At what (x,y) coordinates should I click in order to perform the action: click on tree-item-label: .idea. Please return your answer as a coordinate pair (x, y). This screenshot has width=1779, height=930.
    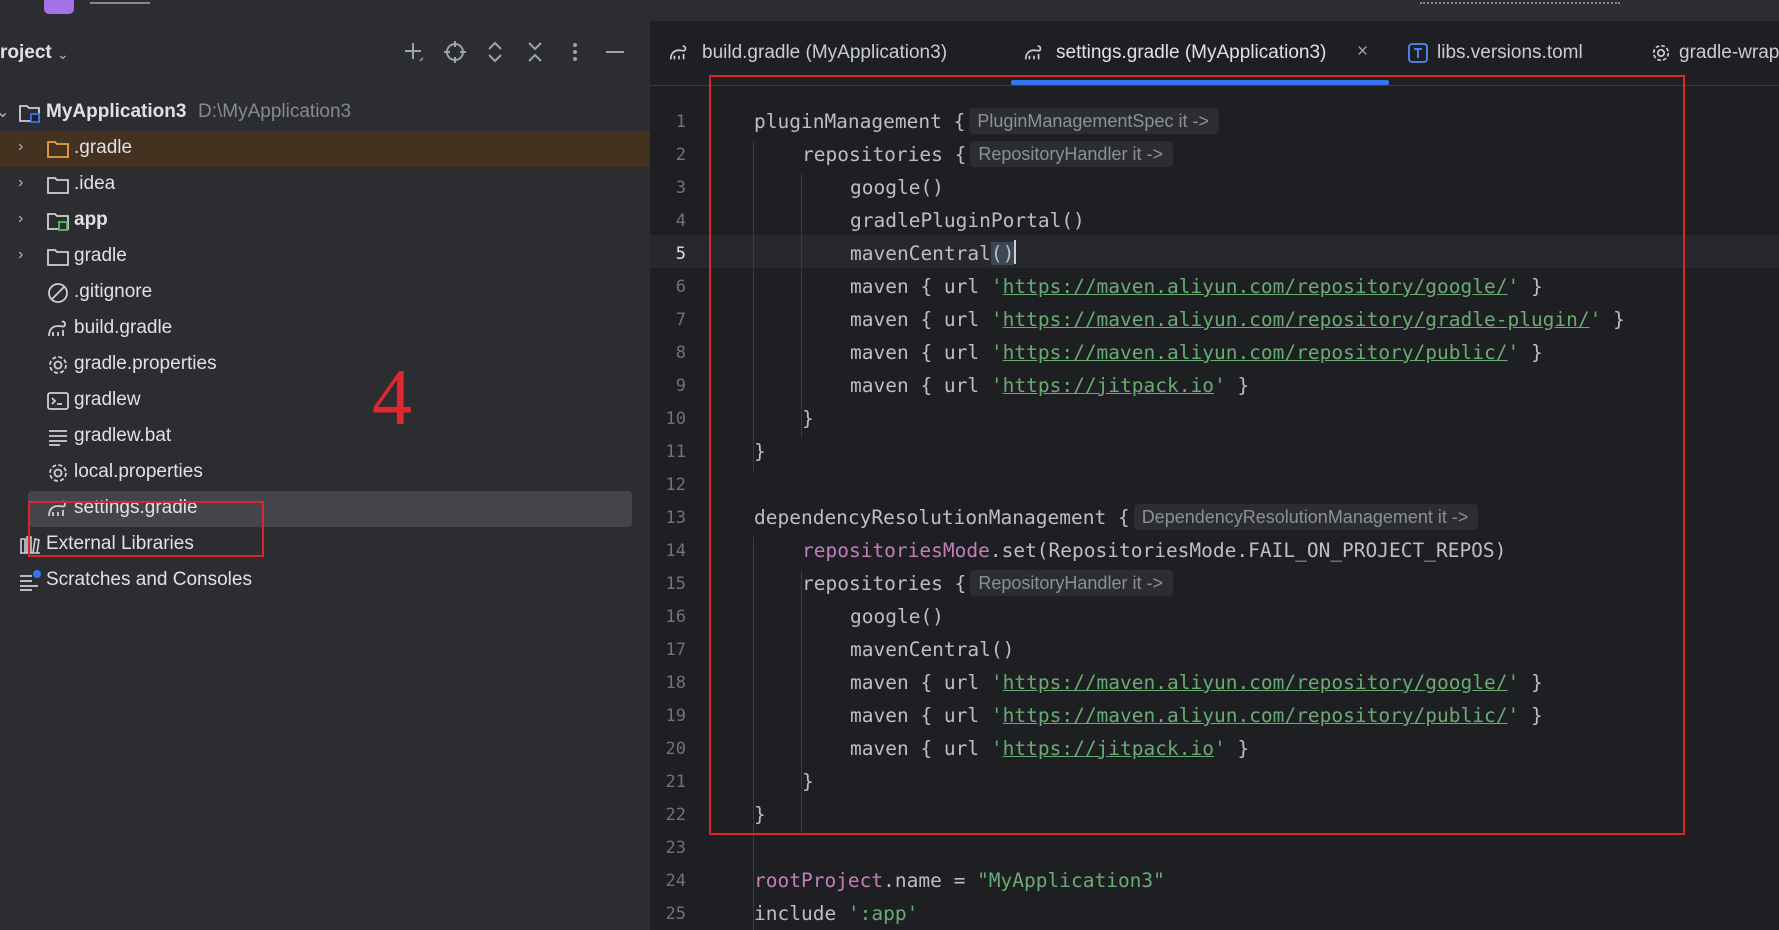
    Looking at the image, I should click on (95, 183).